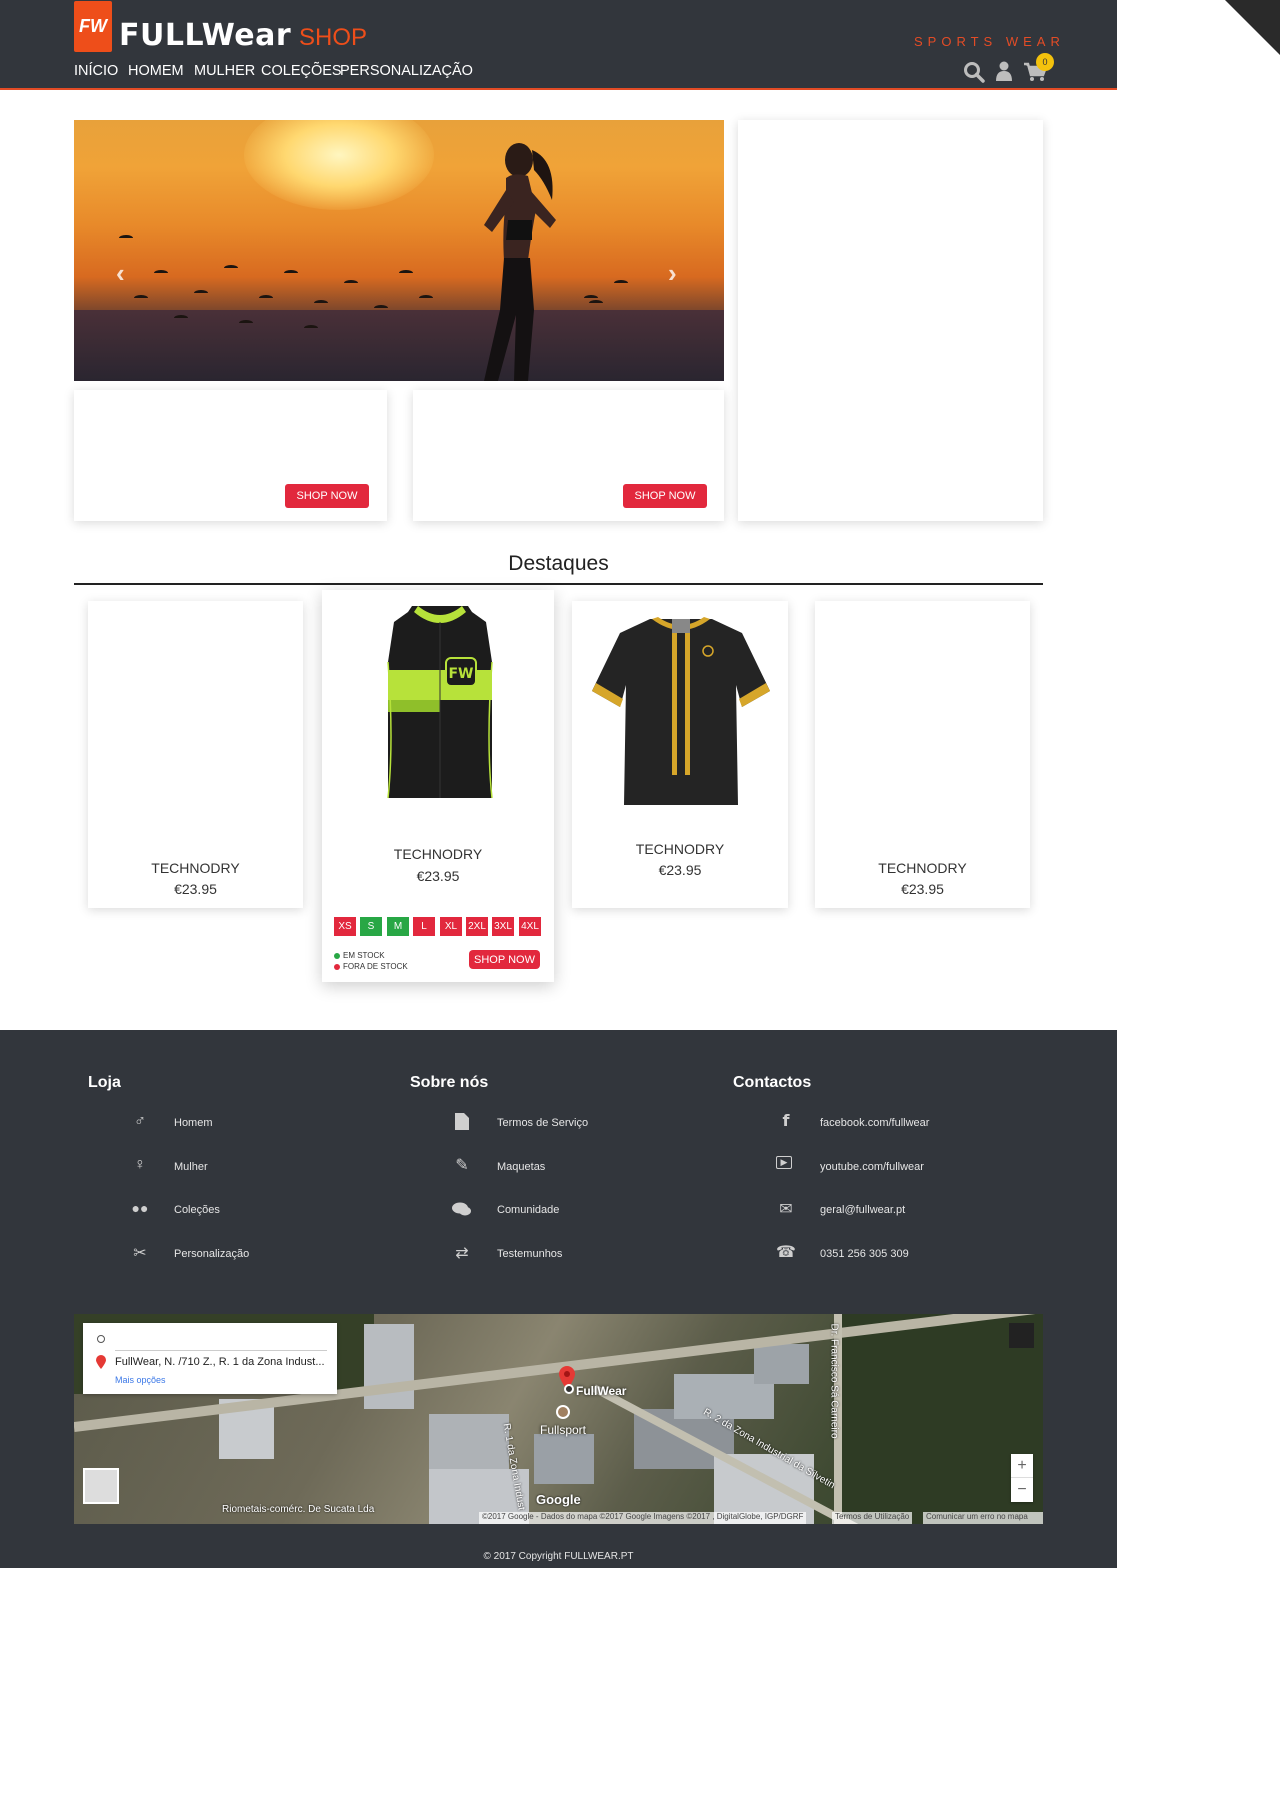 The height and width of the screenshot is (1797, 1280). I want to click on origin-circle-icon, so click(101, 1339).